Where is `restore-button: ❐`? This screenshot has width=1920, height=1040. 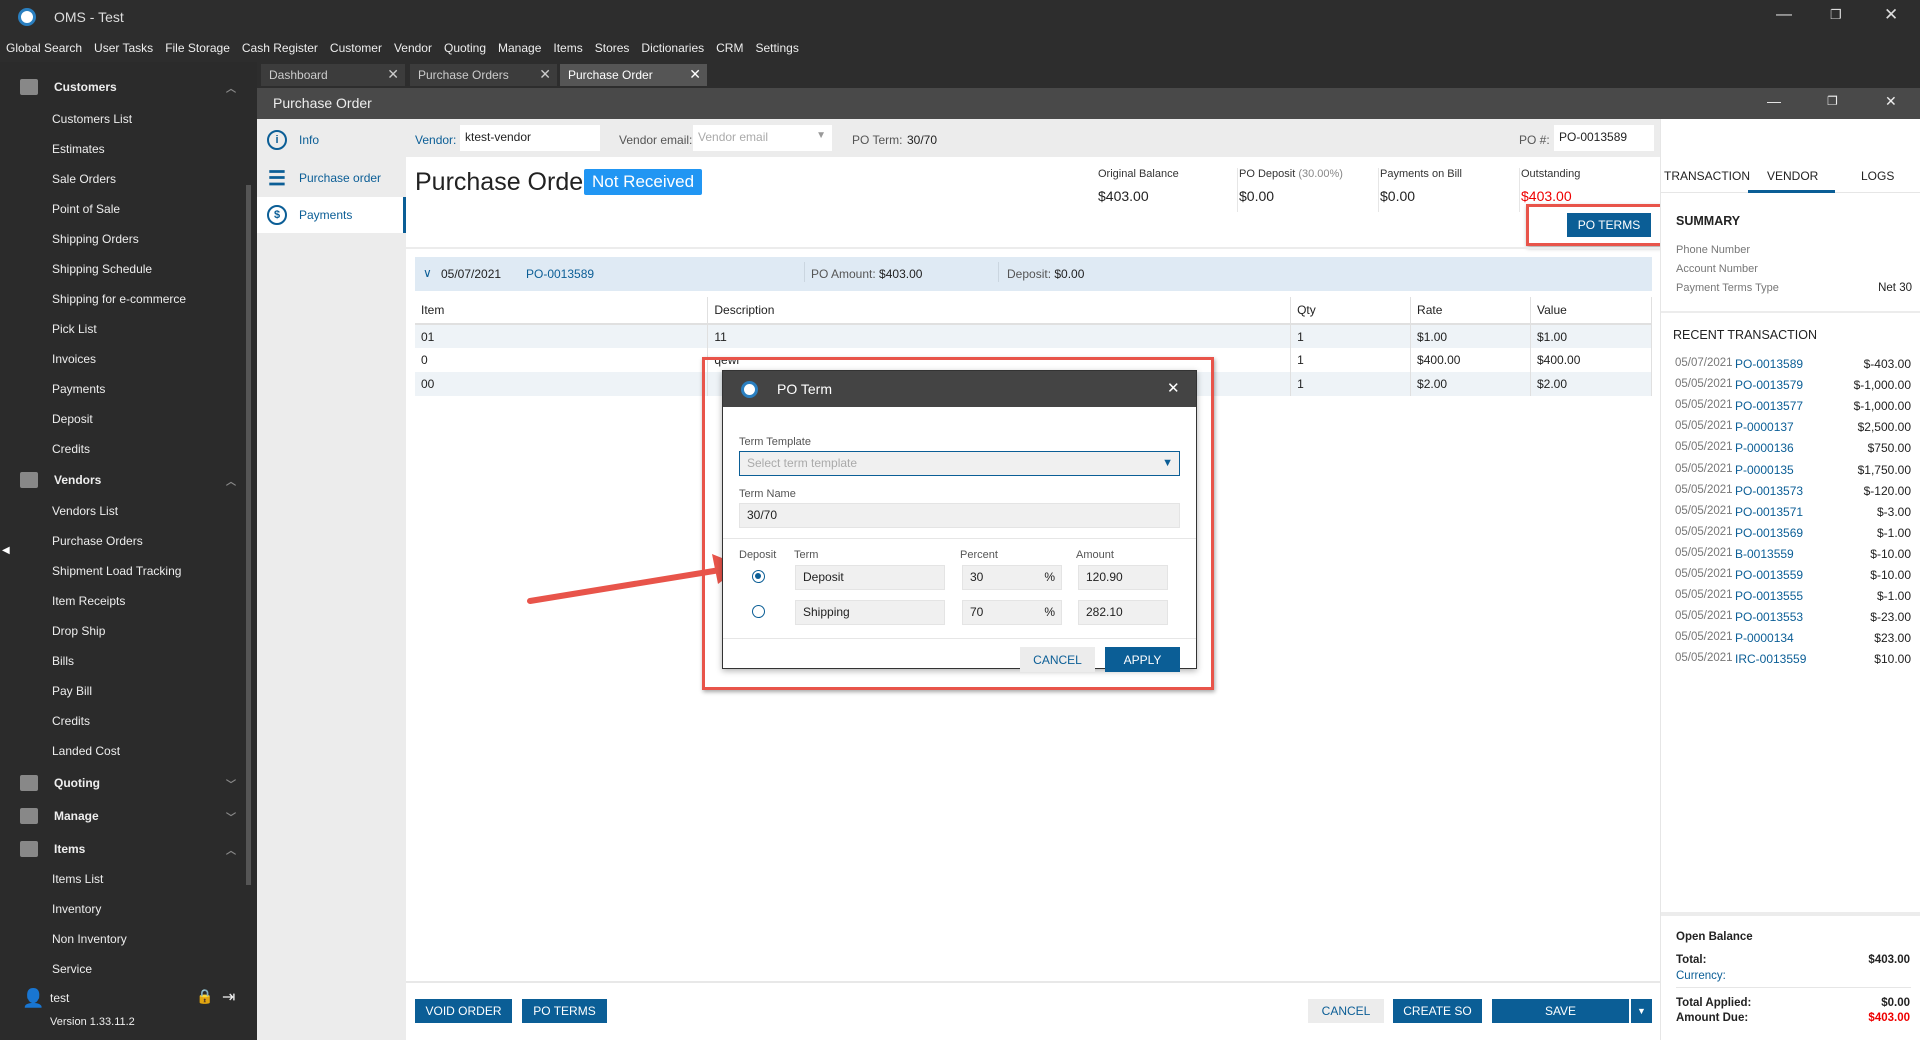
restore-button: ❐ is located at coordinates (1832, 101).